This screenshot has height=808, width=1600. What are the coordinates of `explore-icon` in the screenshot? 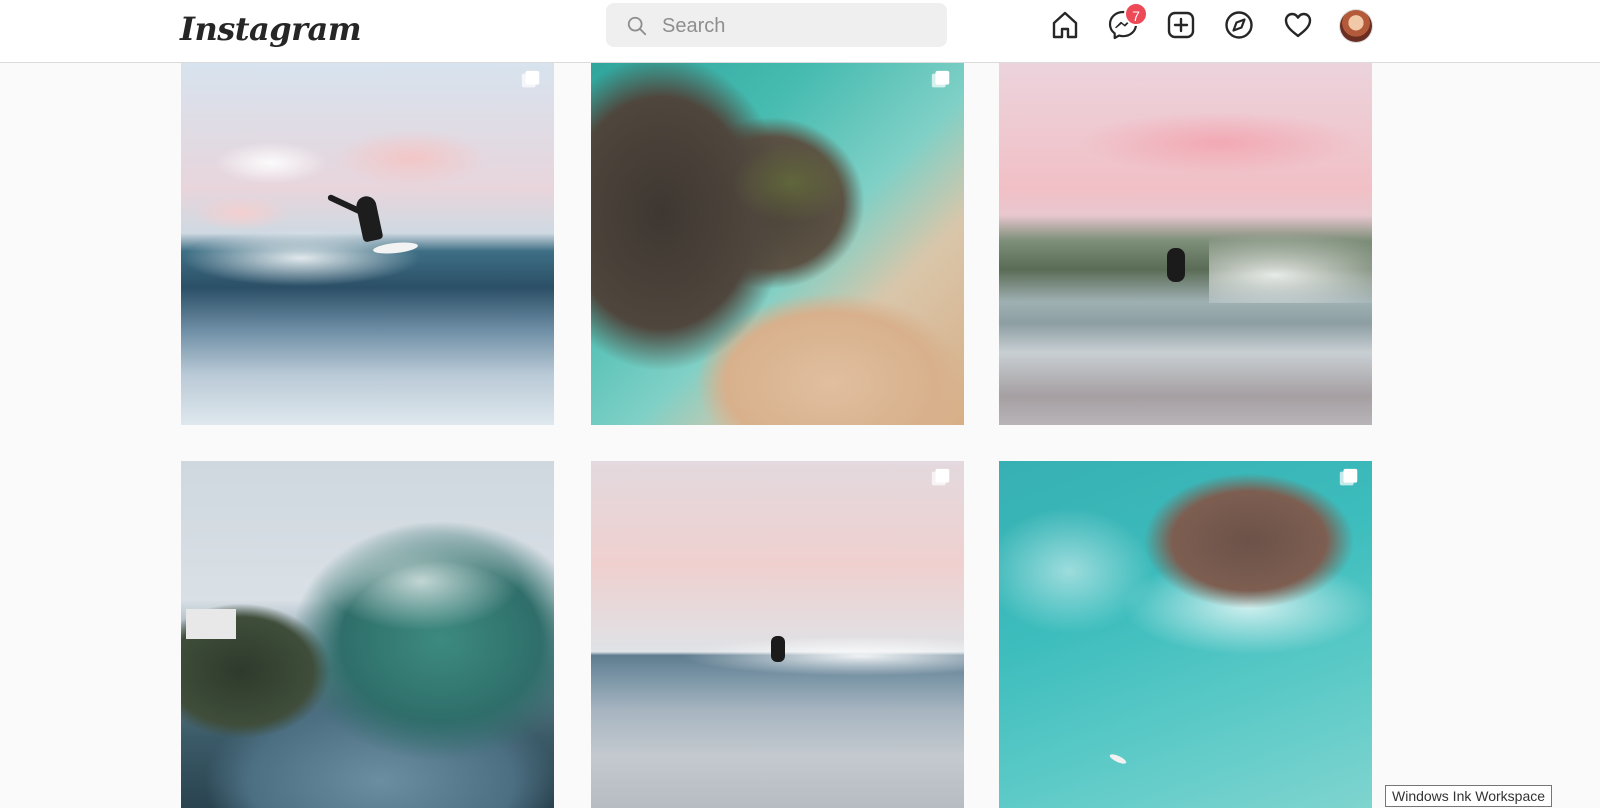 It's located at (1239, 25).